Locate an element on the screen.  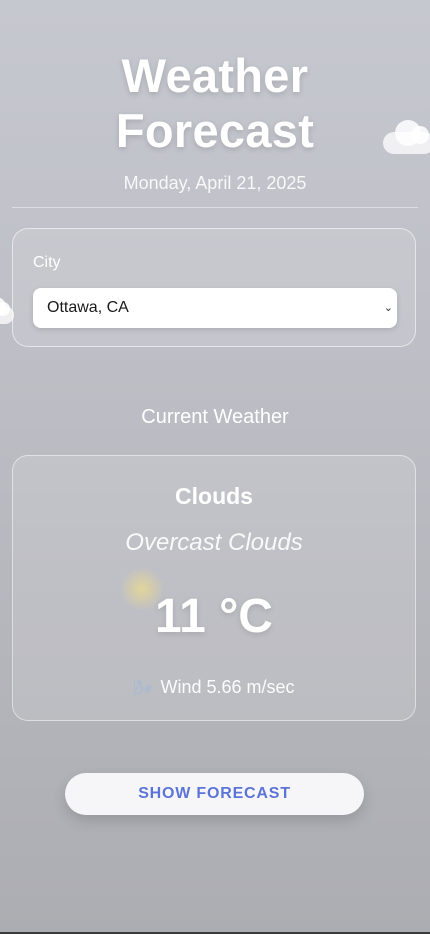
temperature-value: 11 °C is located at coordinates (214, 616).